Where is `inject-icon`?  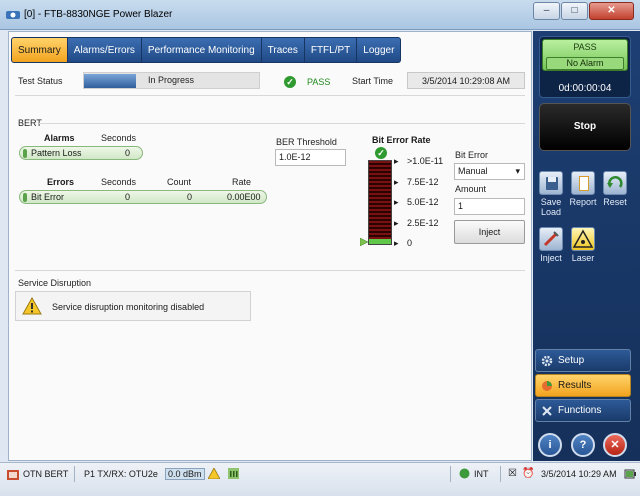 inject-icon is located at coordinates (551, 239).